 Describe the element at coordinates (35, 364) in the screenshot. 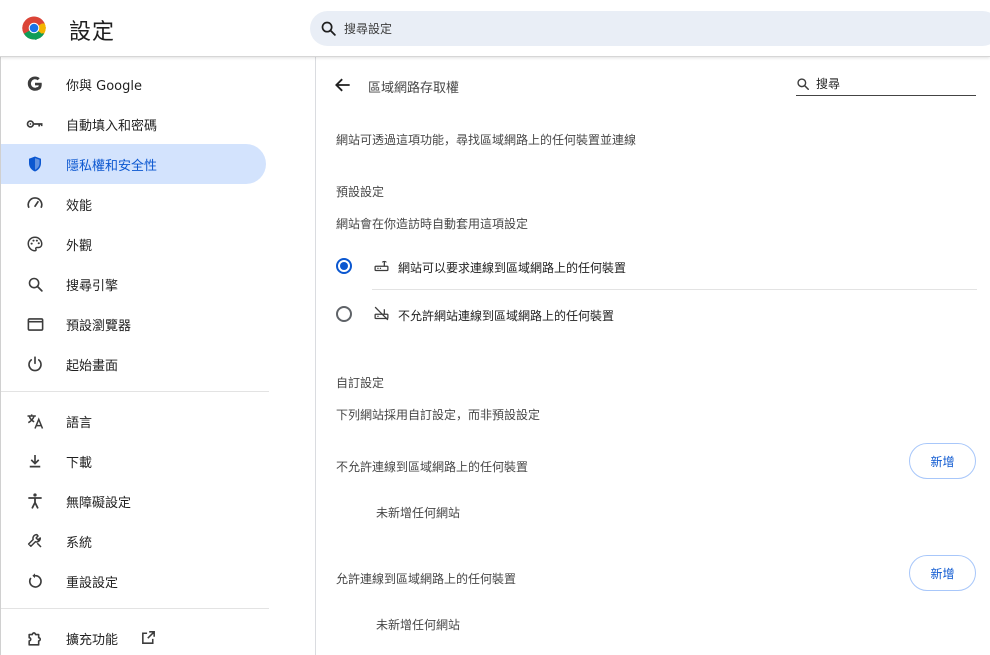

I see `power-icon` at that location.